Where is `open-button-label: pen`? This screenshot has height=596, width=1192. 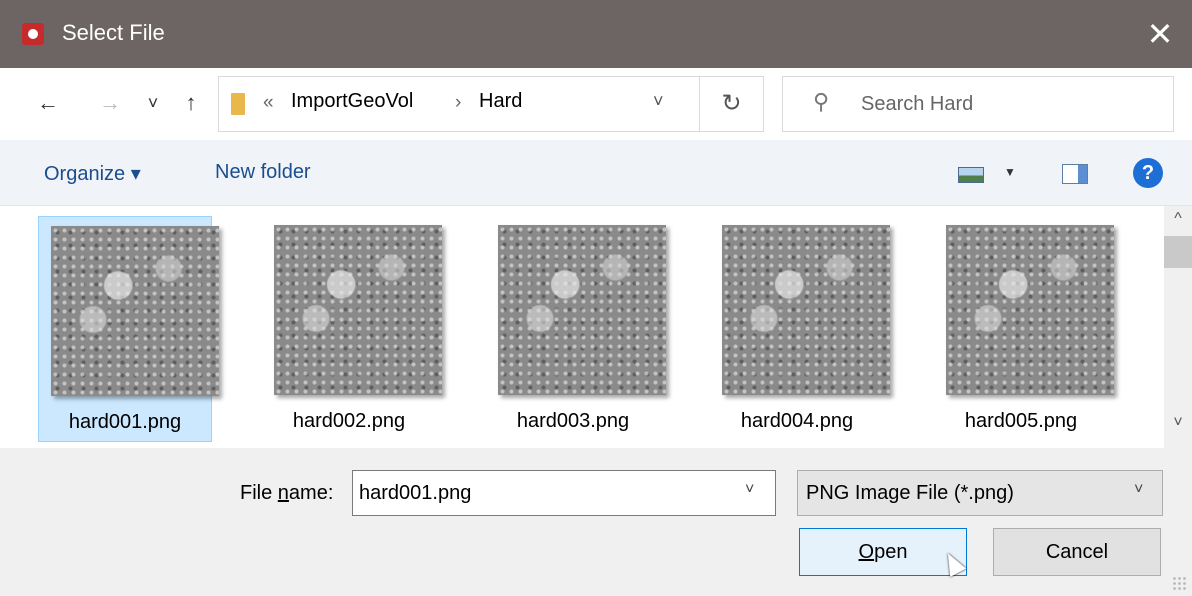
open-button-label: pen is located at coordinates (891, 552).